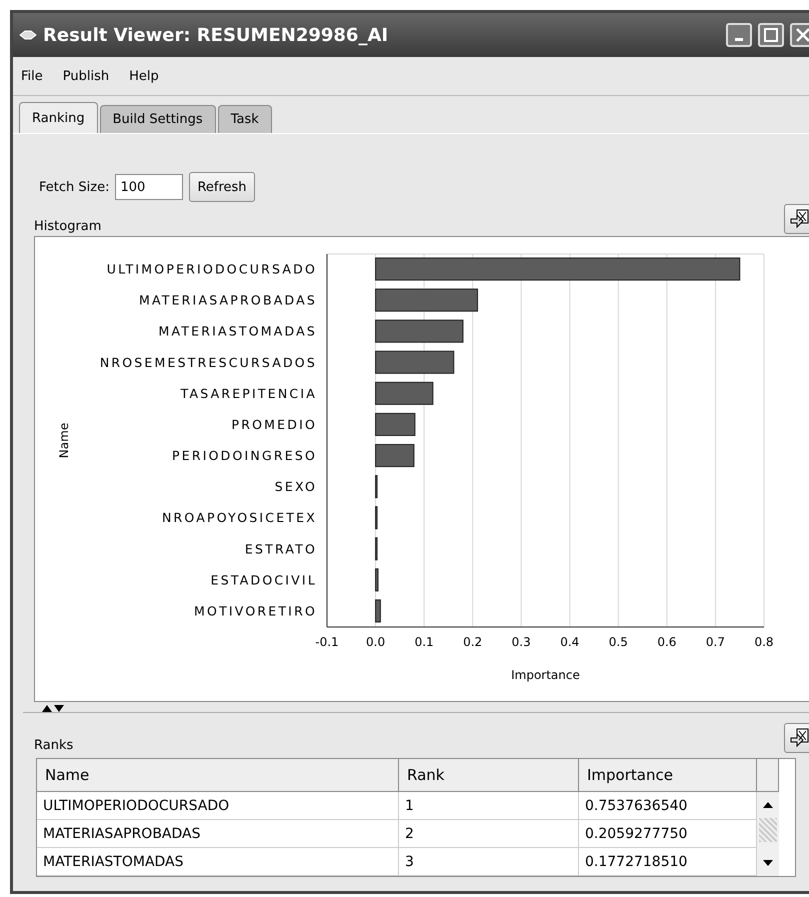 The height and width of the screenshot is (897, 809). What do you see at coordinates (218, 862) in the screenshot?
I see `table-cell: MATERIASTOMADAS` at bounding box center [218, 862].